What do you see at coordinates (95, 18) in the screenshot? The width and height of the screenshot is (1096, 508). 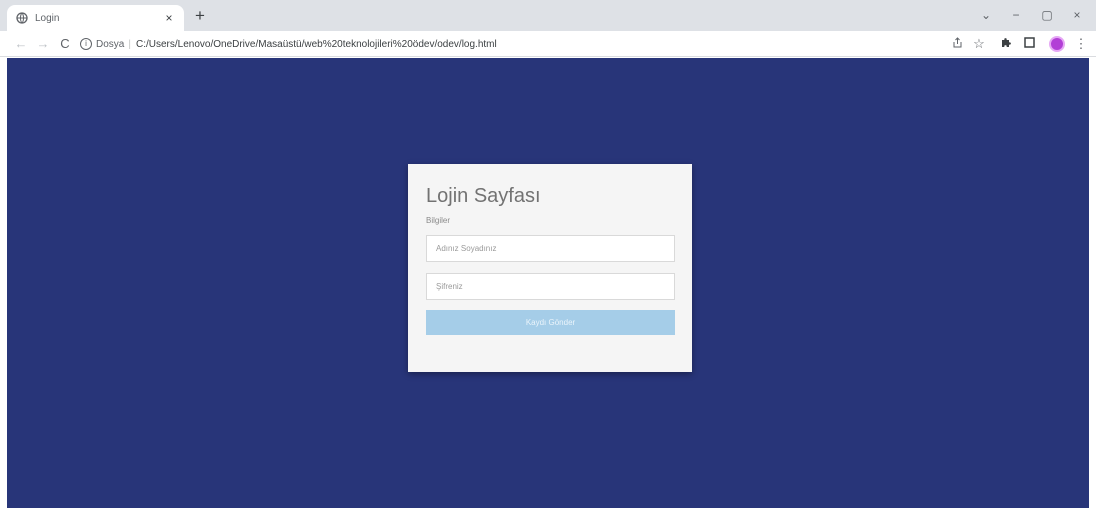 I see `browser-tab: Login ×` at bounding box center [95, 18].